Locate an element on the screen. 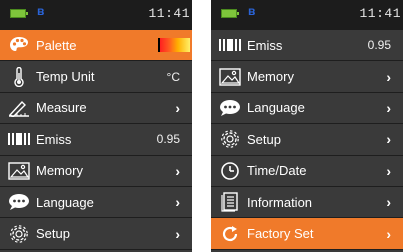 This screenshot has width=404, height=252. menu-item-time-date: Time/Date › is located at coordinates (307, 171).